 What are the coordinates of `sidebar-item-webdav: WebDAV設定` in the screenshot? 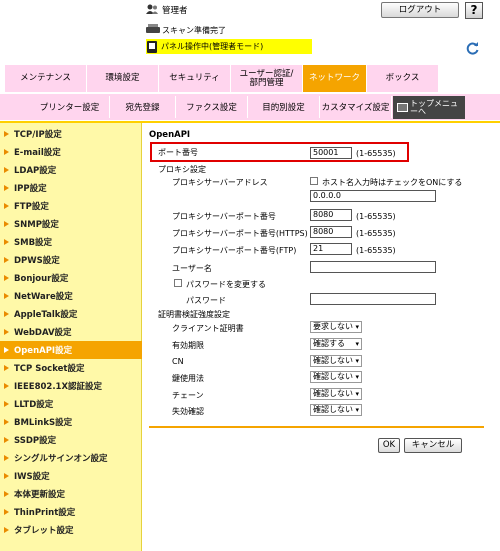 It's located at (71, 332).